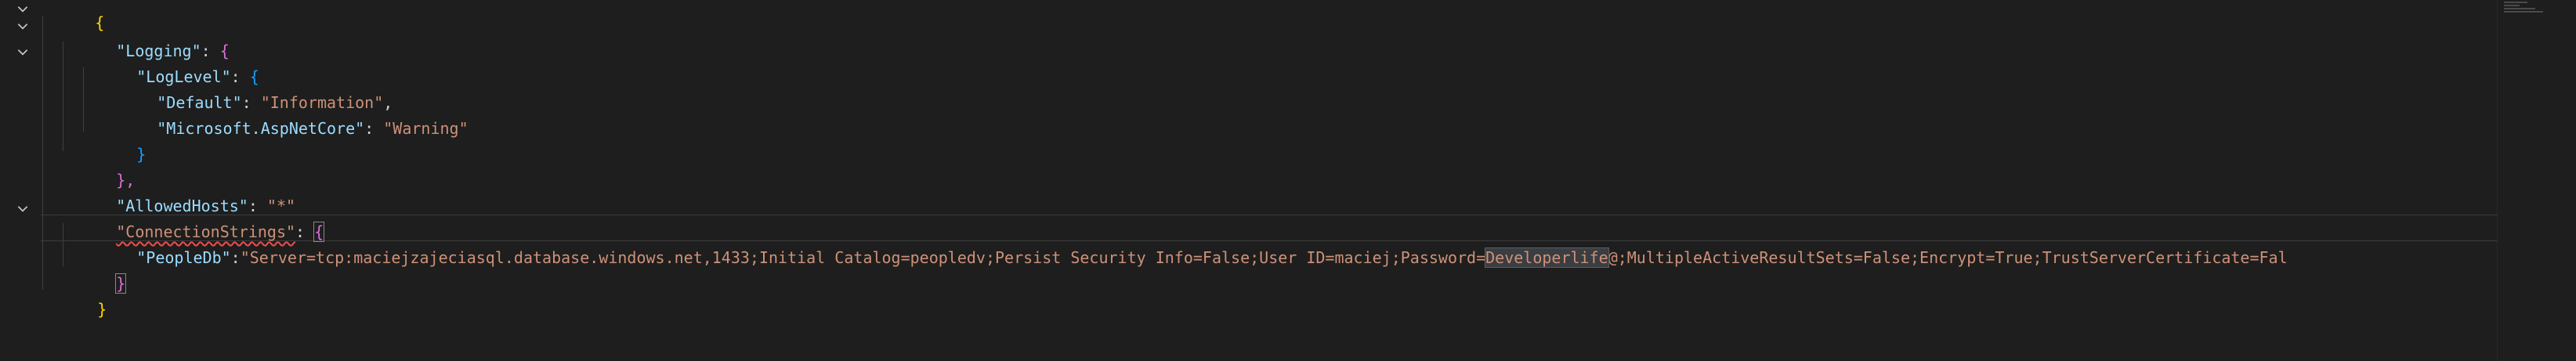 This screenshot has width=2576, height=361. Describe the element at coordinates (221, 232) in the screenshot. I see `code-line-connectionstrings: "ConnectionStrings": {` at that location.